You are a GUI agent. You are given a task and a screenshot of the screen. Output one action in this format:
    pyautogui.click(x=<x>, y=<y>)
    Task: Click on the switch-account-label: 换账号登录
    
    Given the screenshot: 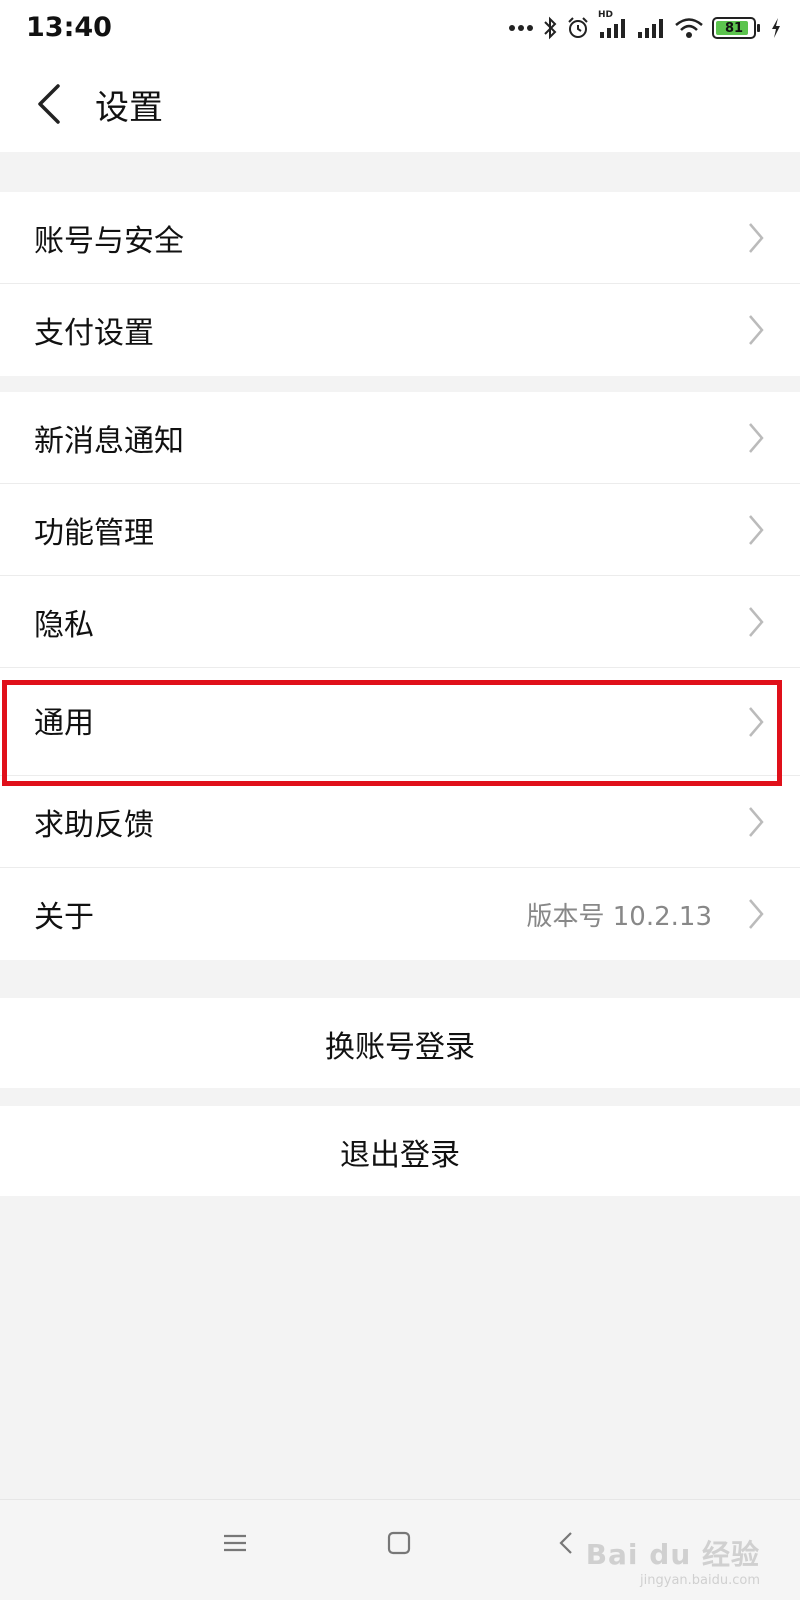 What is the action you would take?
    pyautogui.click(x=400, y=1047)
    